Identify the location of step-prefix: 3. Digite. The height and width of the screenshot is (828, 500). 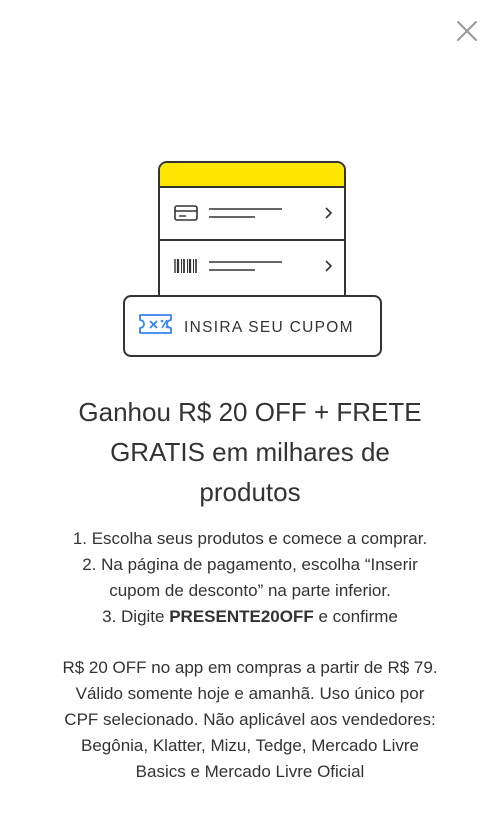
(136, 616).